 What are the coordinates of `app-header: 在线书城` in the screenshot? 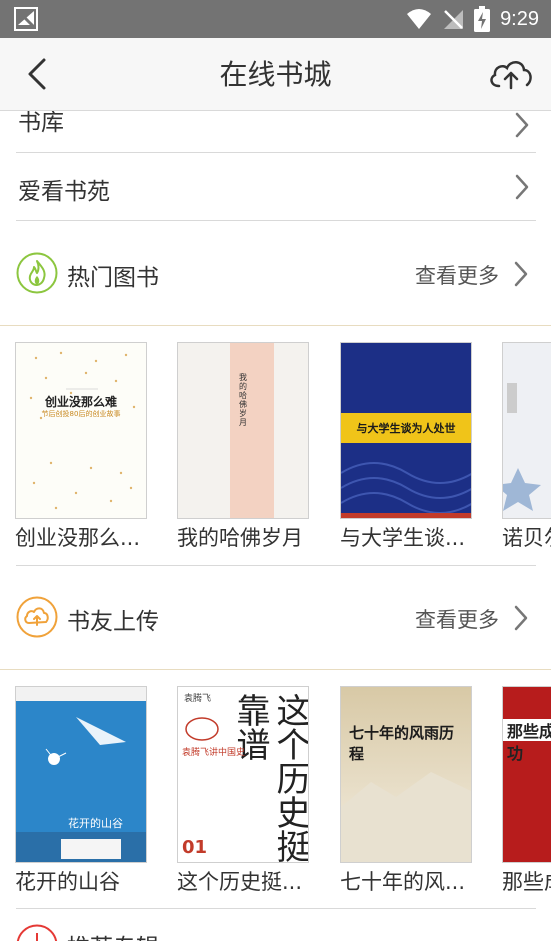 It's located at (275, 74).